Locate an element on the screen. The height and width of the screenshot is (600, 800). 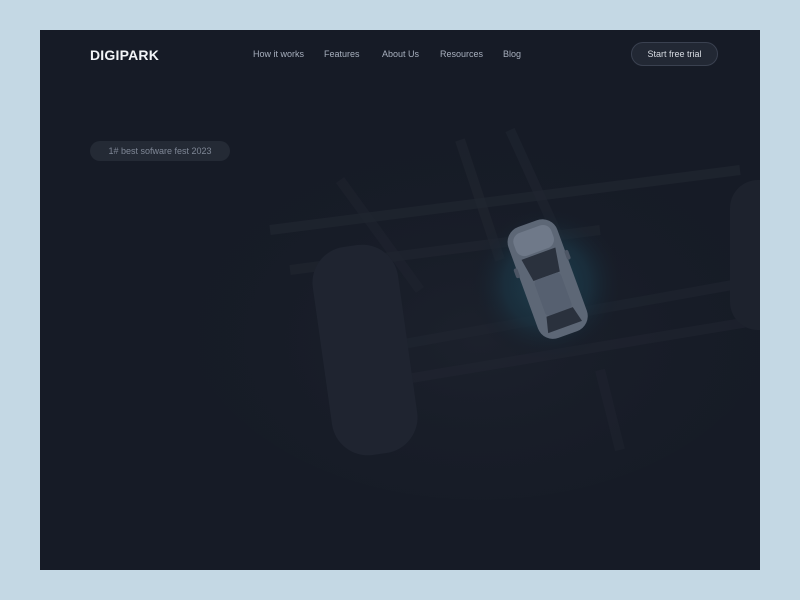
nav-link-blog: Blog is located at coordinates (512, 54).